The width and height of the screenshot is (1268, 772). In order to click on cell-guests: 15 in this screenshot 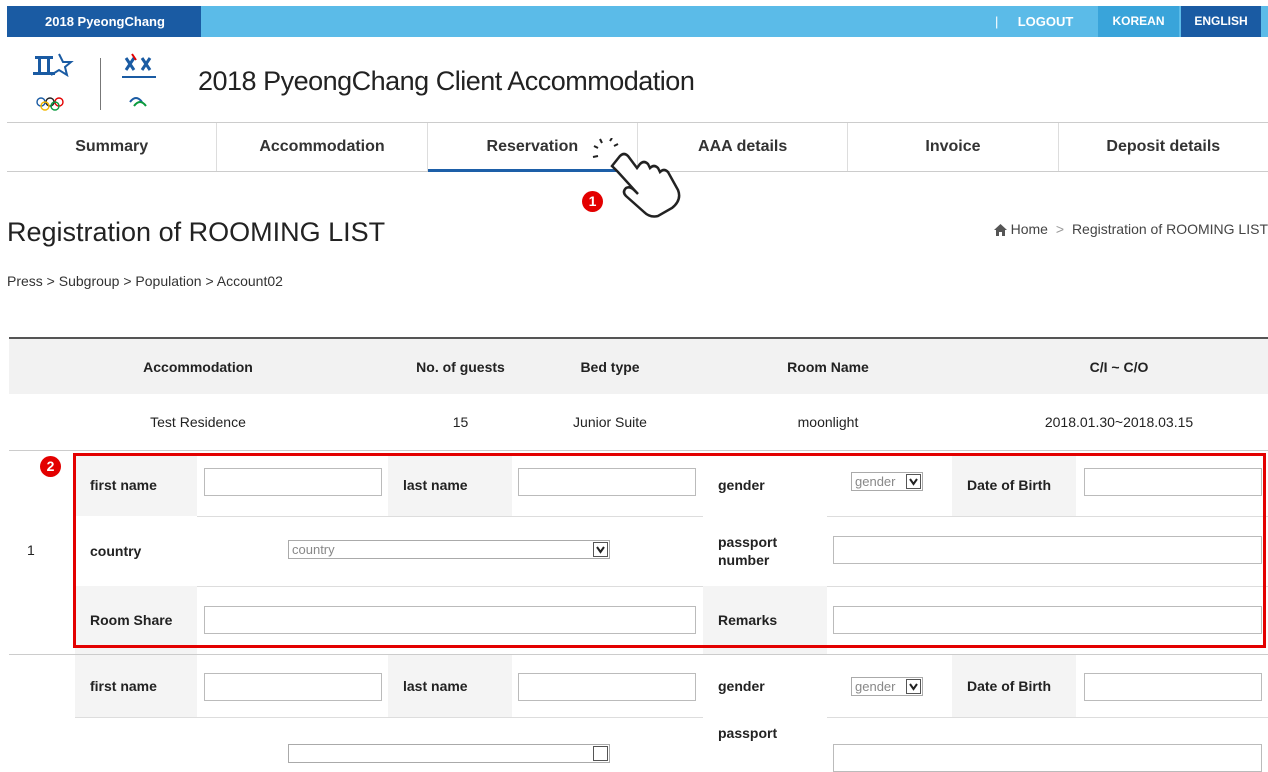, I will do `click(460, 422)`.